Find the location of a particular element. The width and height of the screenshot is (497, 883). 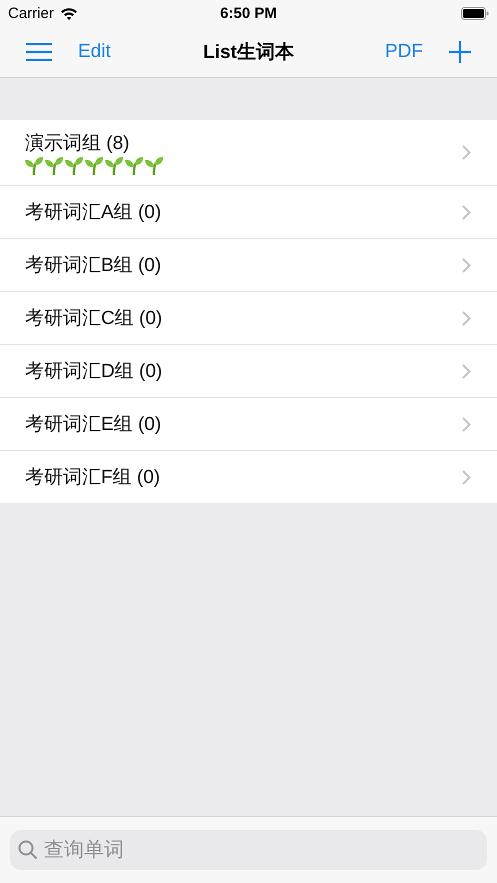

group-name: 考研词汇B组 (0) is located at coordinates (93, 266).